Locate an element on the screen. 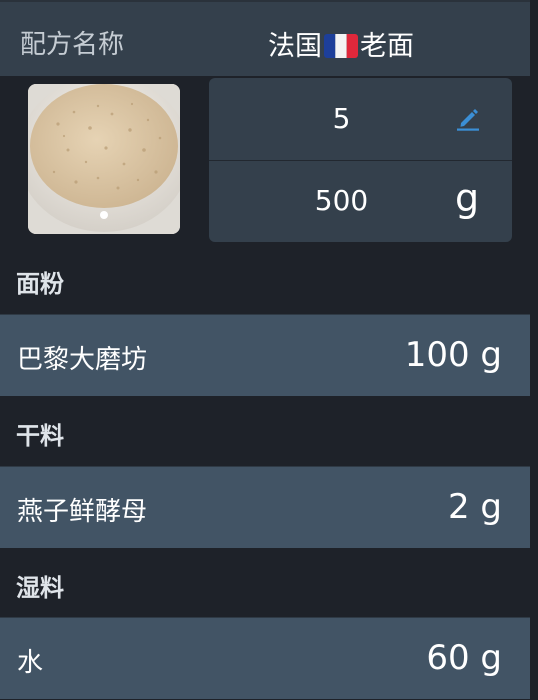 Image resolution: width=538 pixels, height=700 pixels. recipe-name-header: 配方名称 法国 老面 is located at coordinates (265, 38).